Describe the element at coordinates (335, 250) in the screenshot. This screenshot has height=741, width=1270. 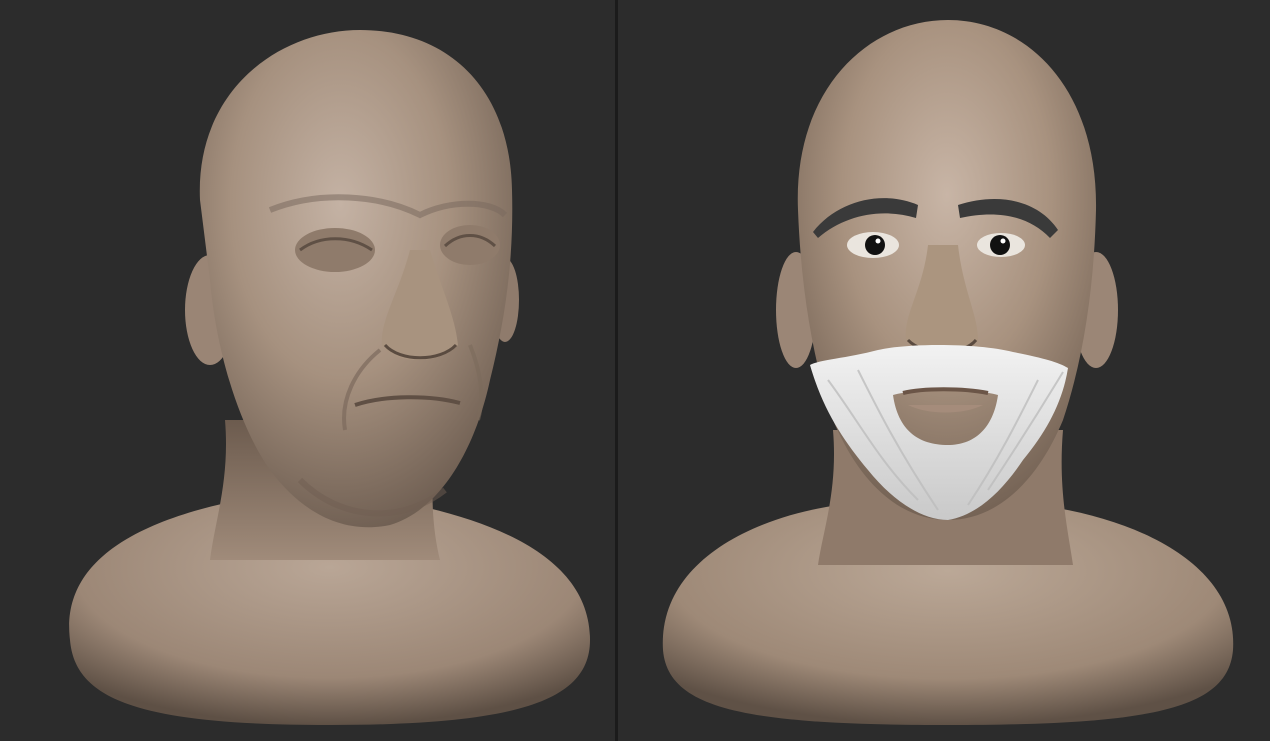
I see `left-eye-socket` at that location.